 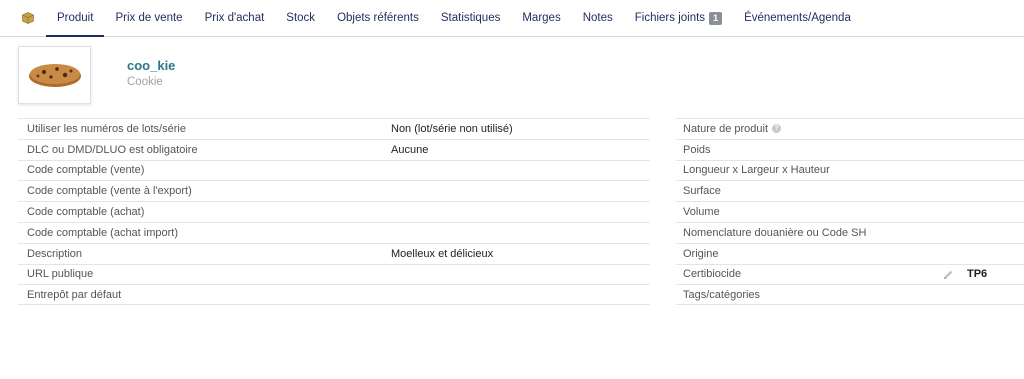 What do you see at coordinates (334, 232) in the screenshot?
I see `table-row: Code comptable (achat import)` at bounding box center [334, 232].